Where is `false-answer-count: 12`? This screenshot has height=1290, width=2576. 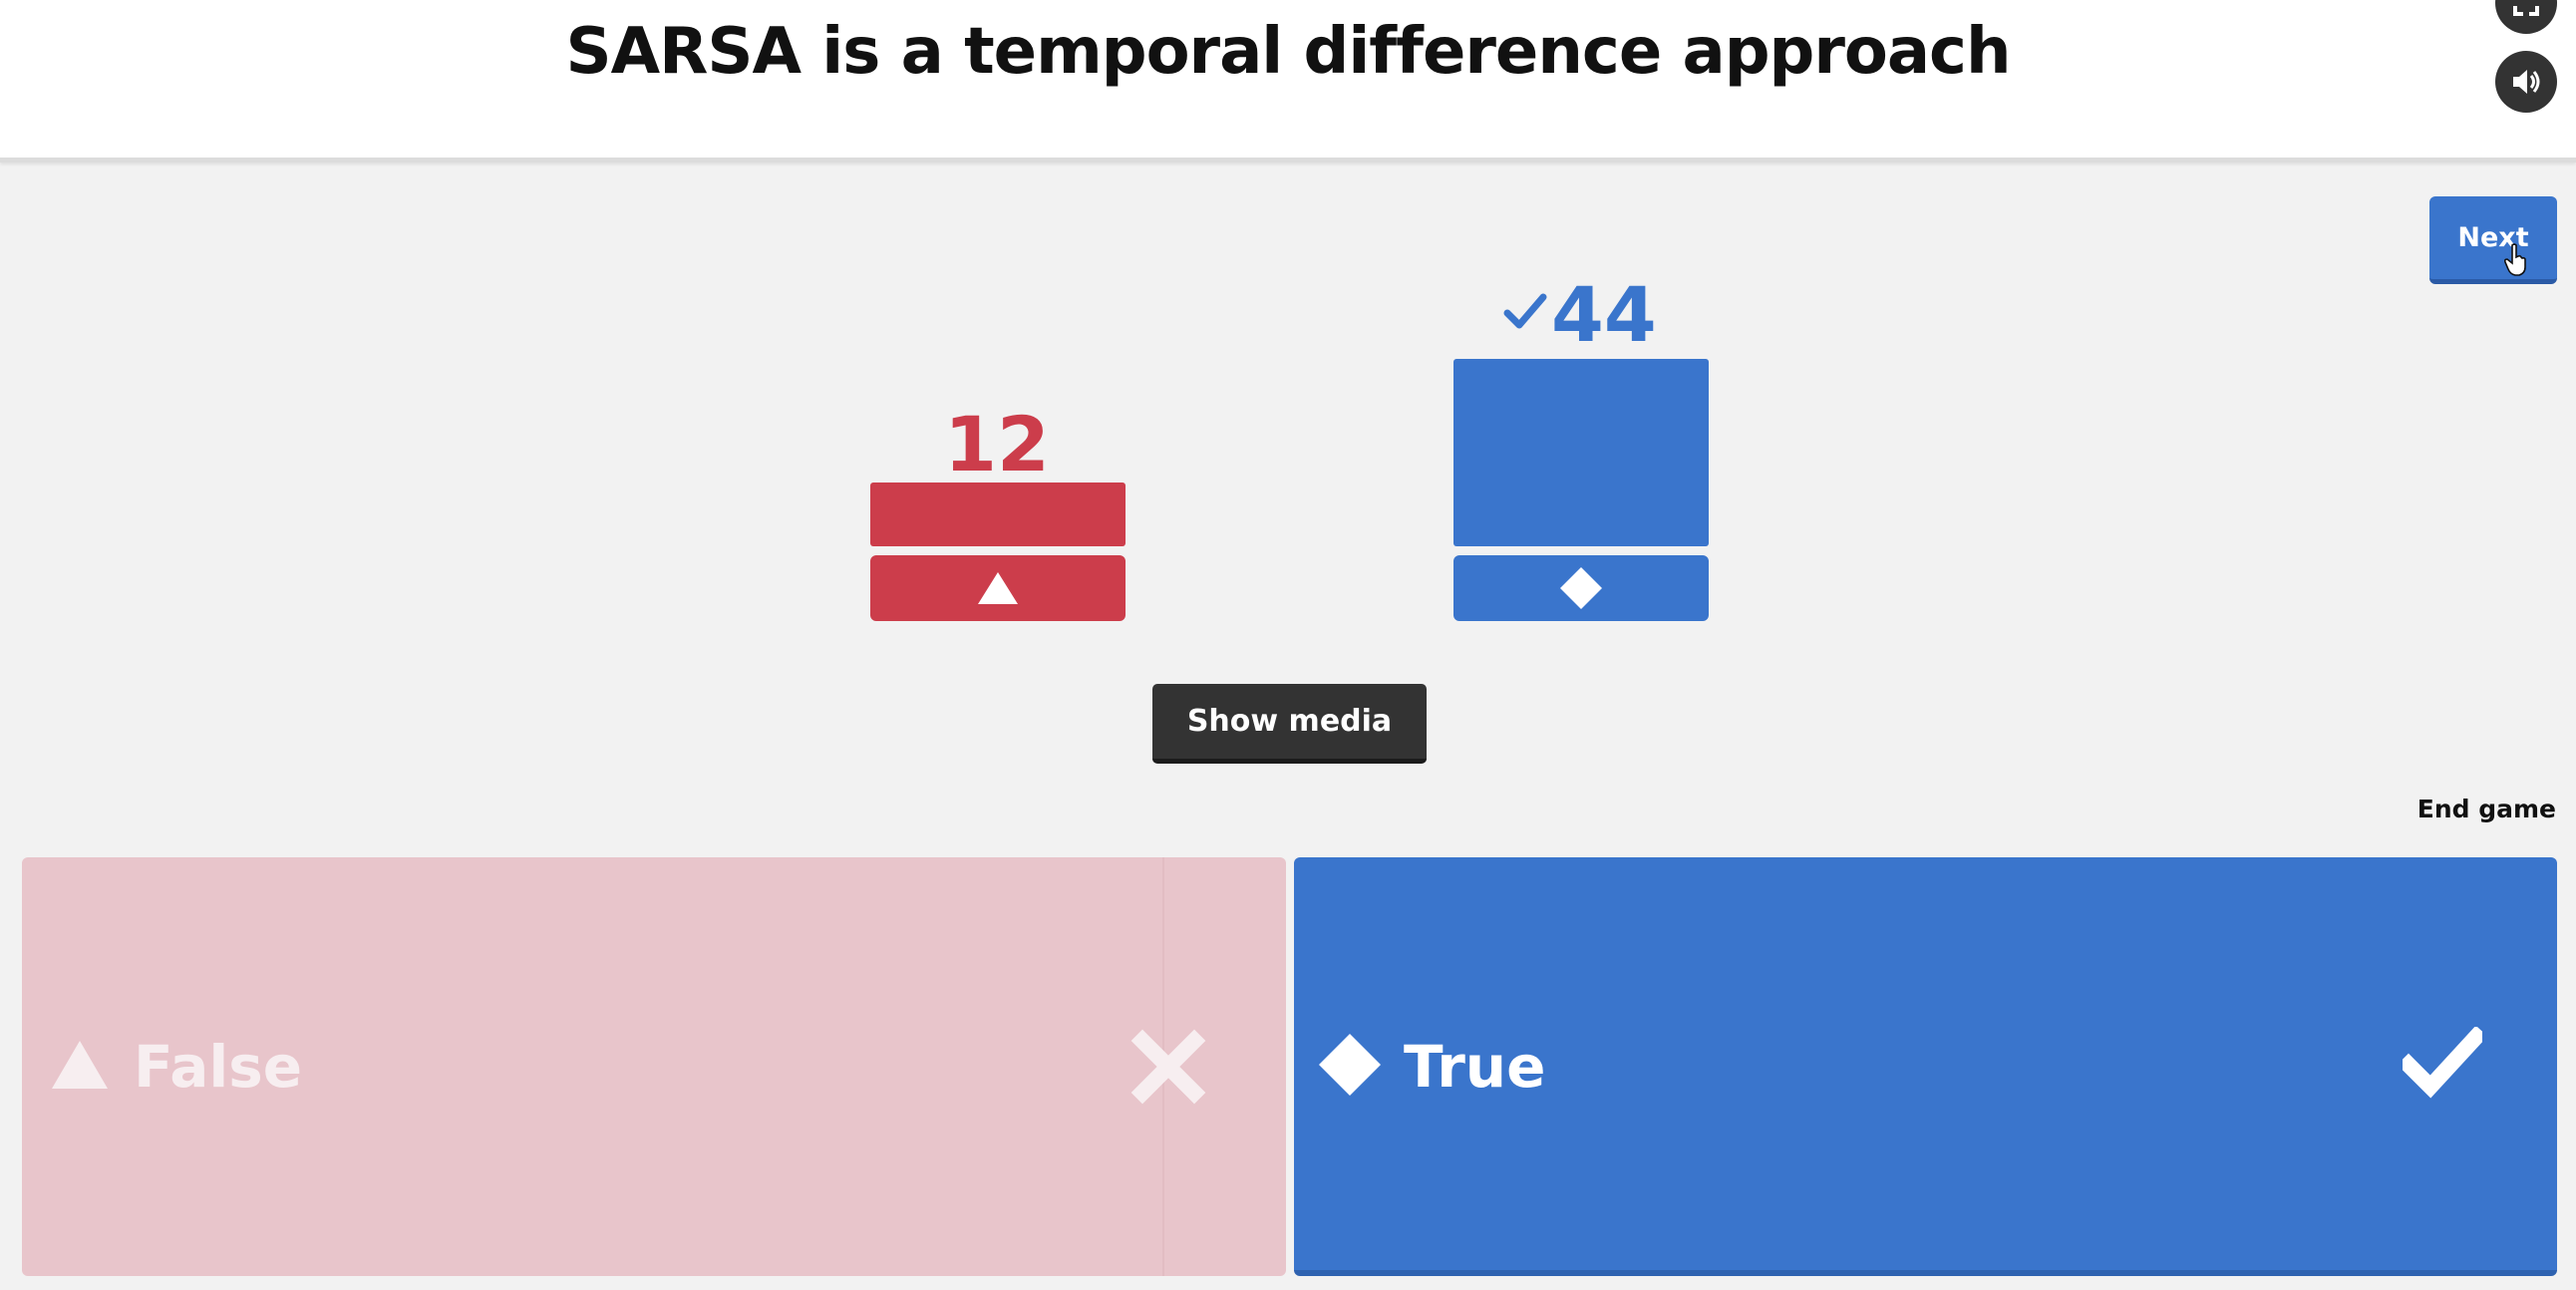
false-answer-count: 12 is located at coordinates (997, 444).